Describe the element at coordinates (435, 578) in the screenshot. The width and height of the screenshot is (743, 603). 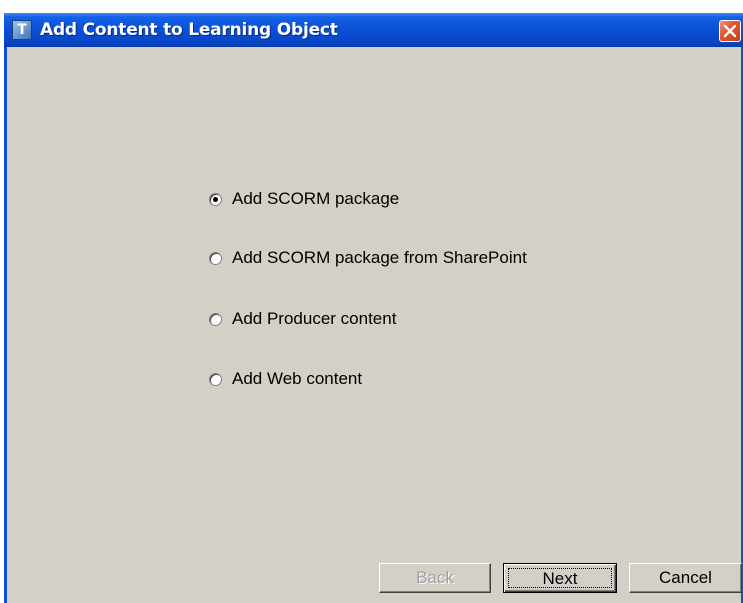
I see `back-button: Back` at that location.